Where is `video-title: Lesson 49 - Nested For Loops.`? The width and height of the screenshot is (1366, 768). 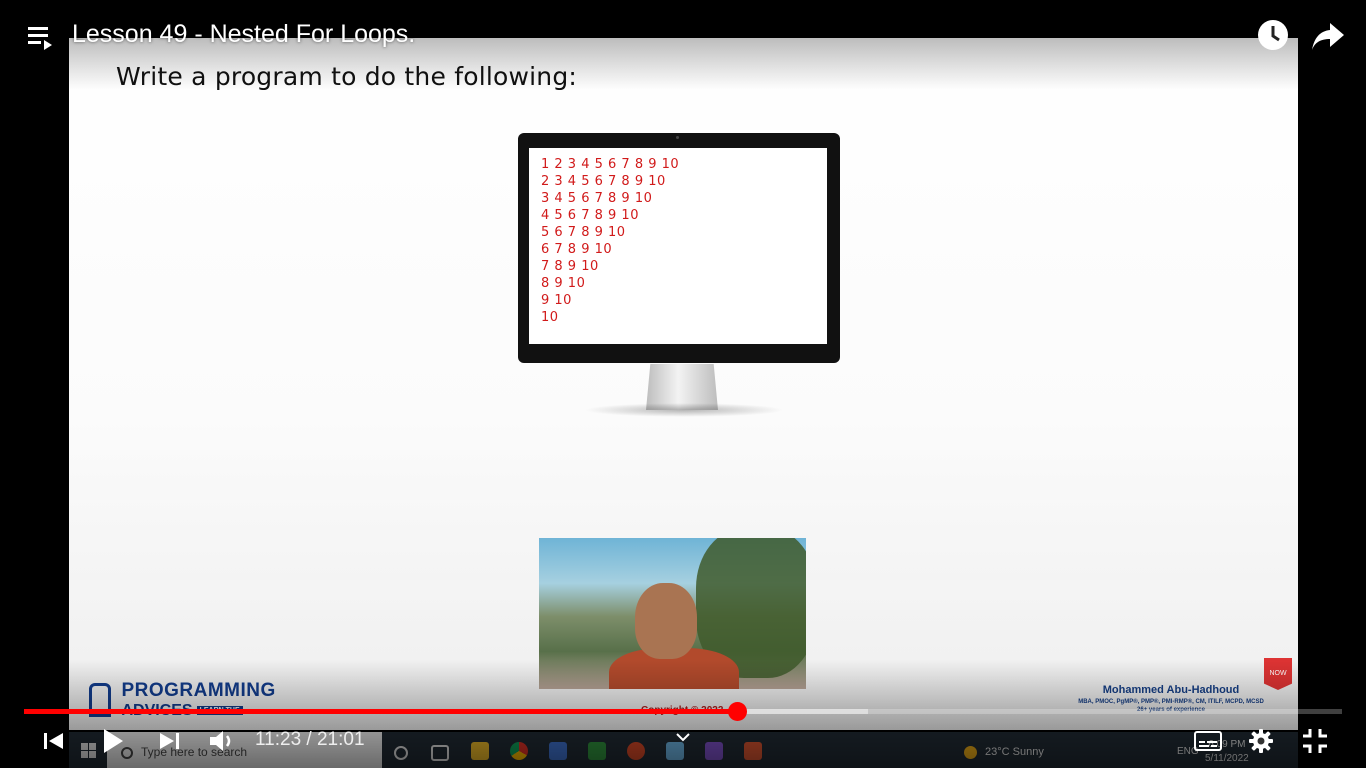
video-title: Lesson 49 - Nested For Loops. is located at coordinates (243, 34).